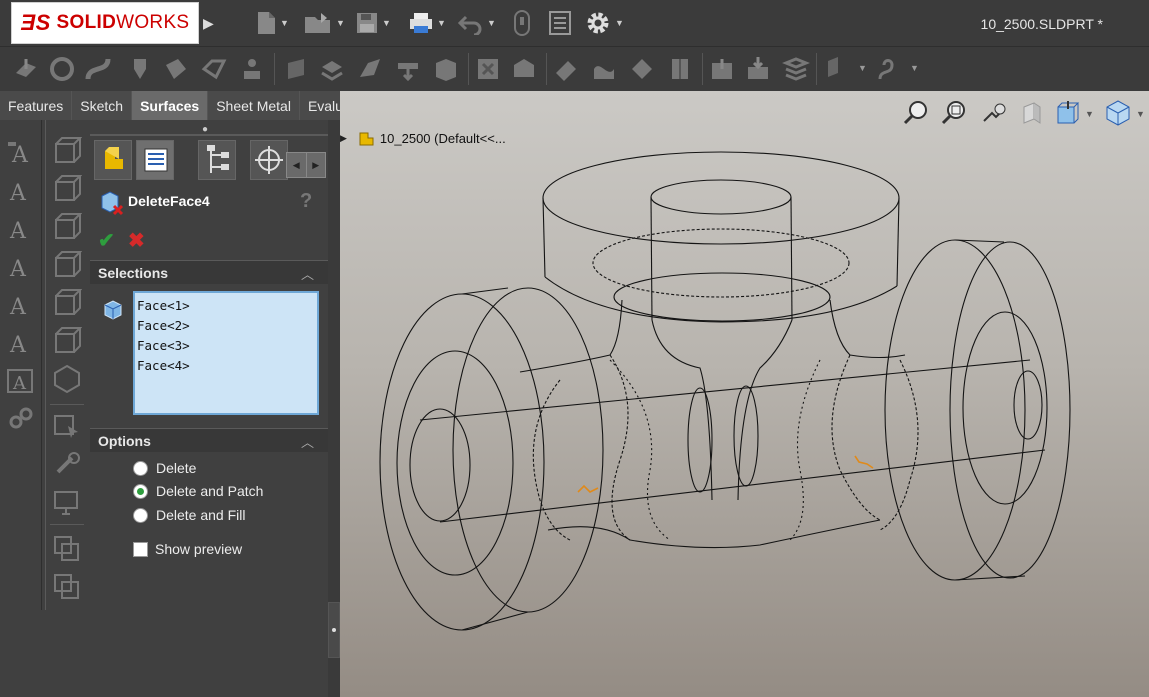 Image resolution: width=1149 pixels, height=697 pixels. Describe the element at coordinates (67, 303) in the screenshot. I see `cube-iso-icon` at that location.